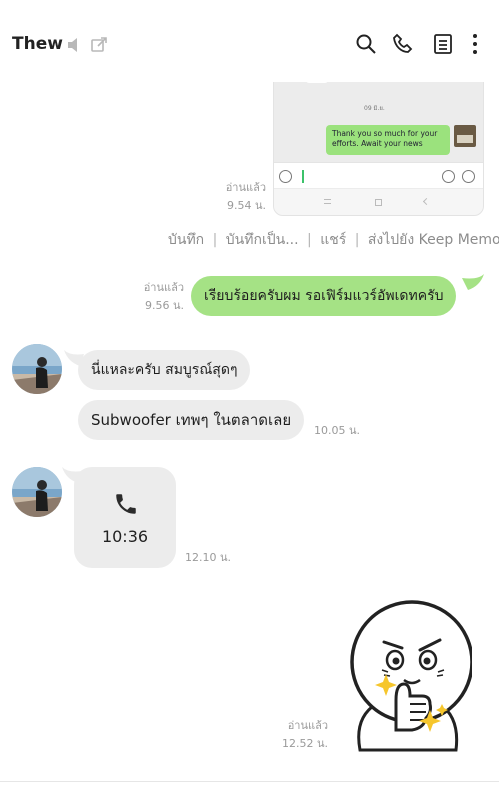 This screenshot has height=786, width=499. What do you see at coordinates (75, 45) in the screenshot?
I see `mute-icon` at bounding box center [75, 45].